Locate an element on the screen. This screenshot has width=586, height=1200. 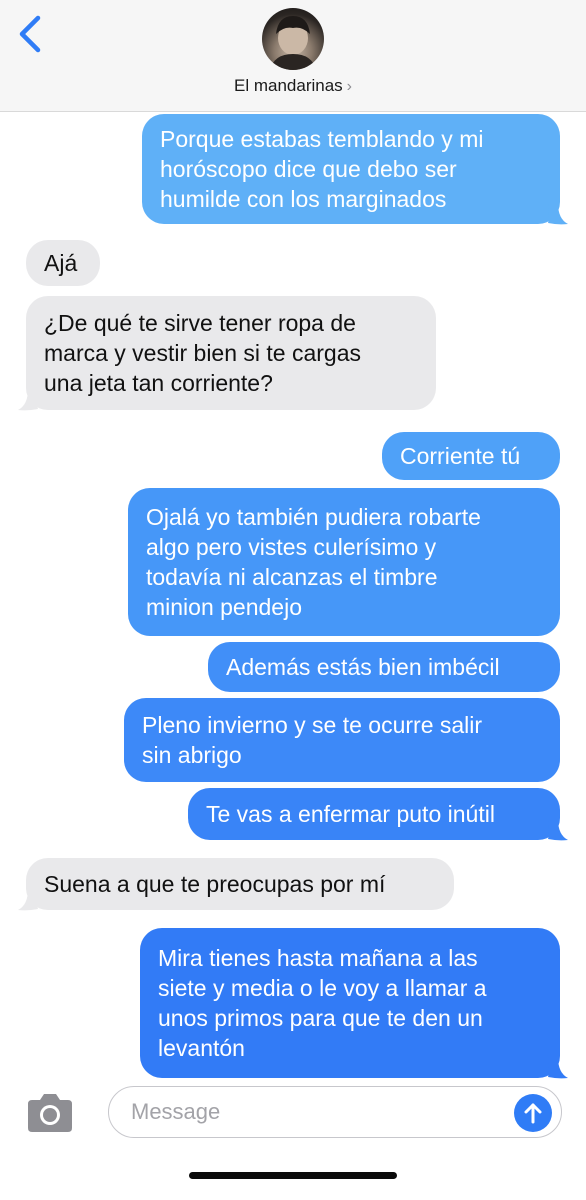
message-text-line: unos primos para que te den un is located at coordinates (320, 1018).